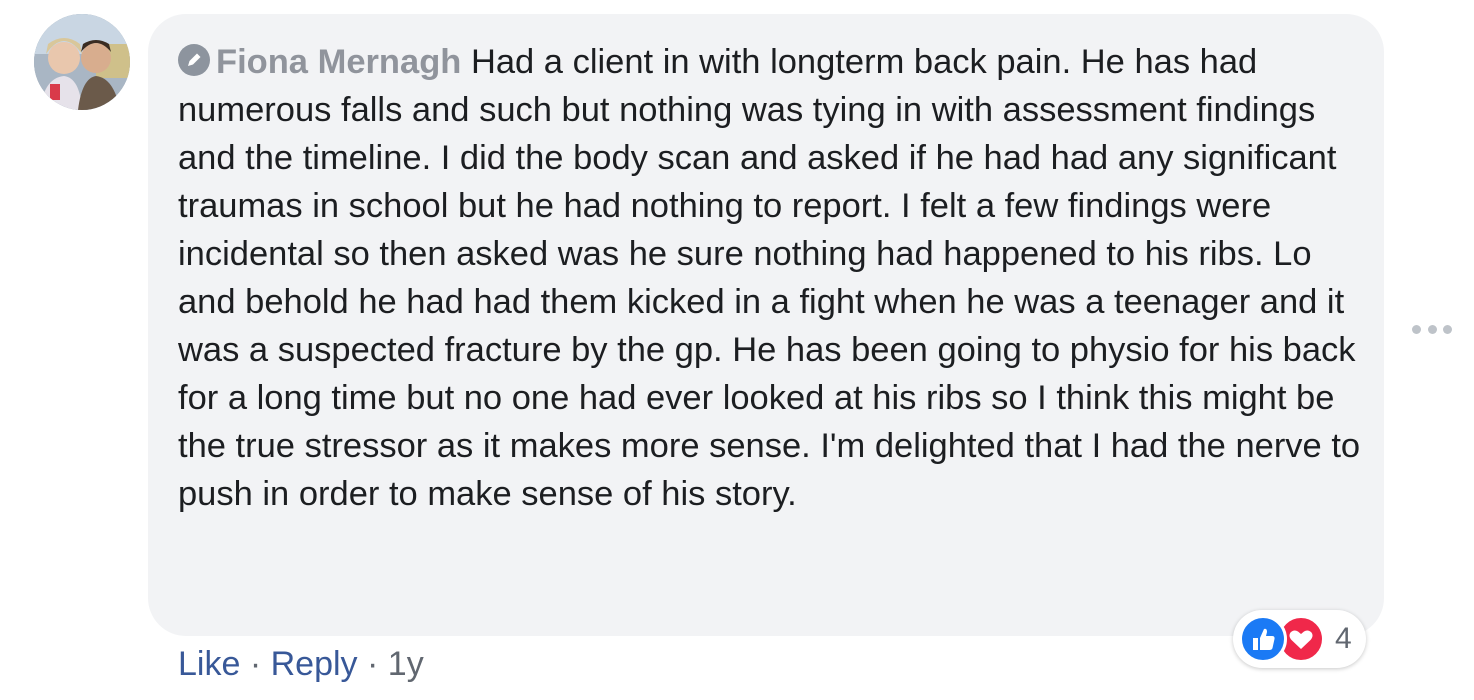 This screenshot has height=700, width=1474. I want to click on author-link: Fiona Mernagh, so click(319, 62).